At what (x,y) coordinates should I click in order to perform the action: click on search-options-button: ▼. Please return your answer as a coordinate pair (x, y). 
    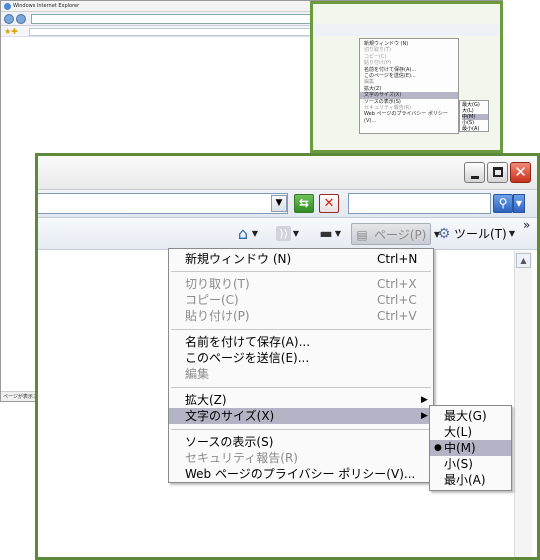
    Looking at the image, I should click on (519, 203).